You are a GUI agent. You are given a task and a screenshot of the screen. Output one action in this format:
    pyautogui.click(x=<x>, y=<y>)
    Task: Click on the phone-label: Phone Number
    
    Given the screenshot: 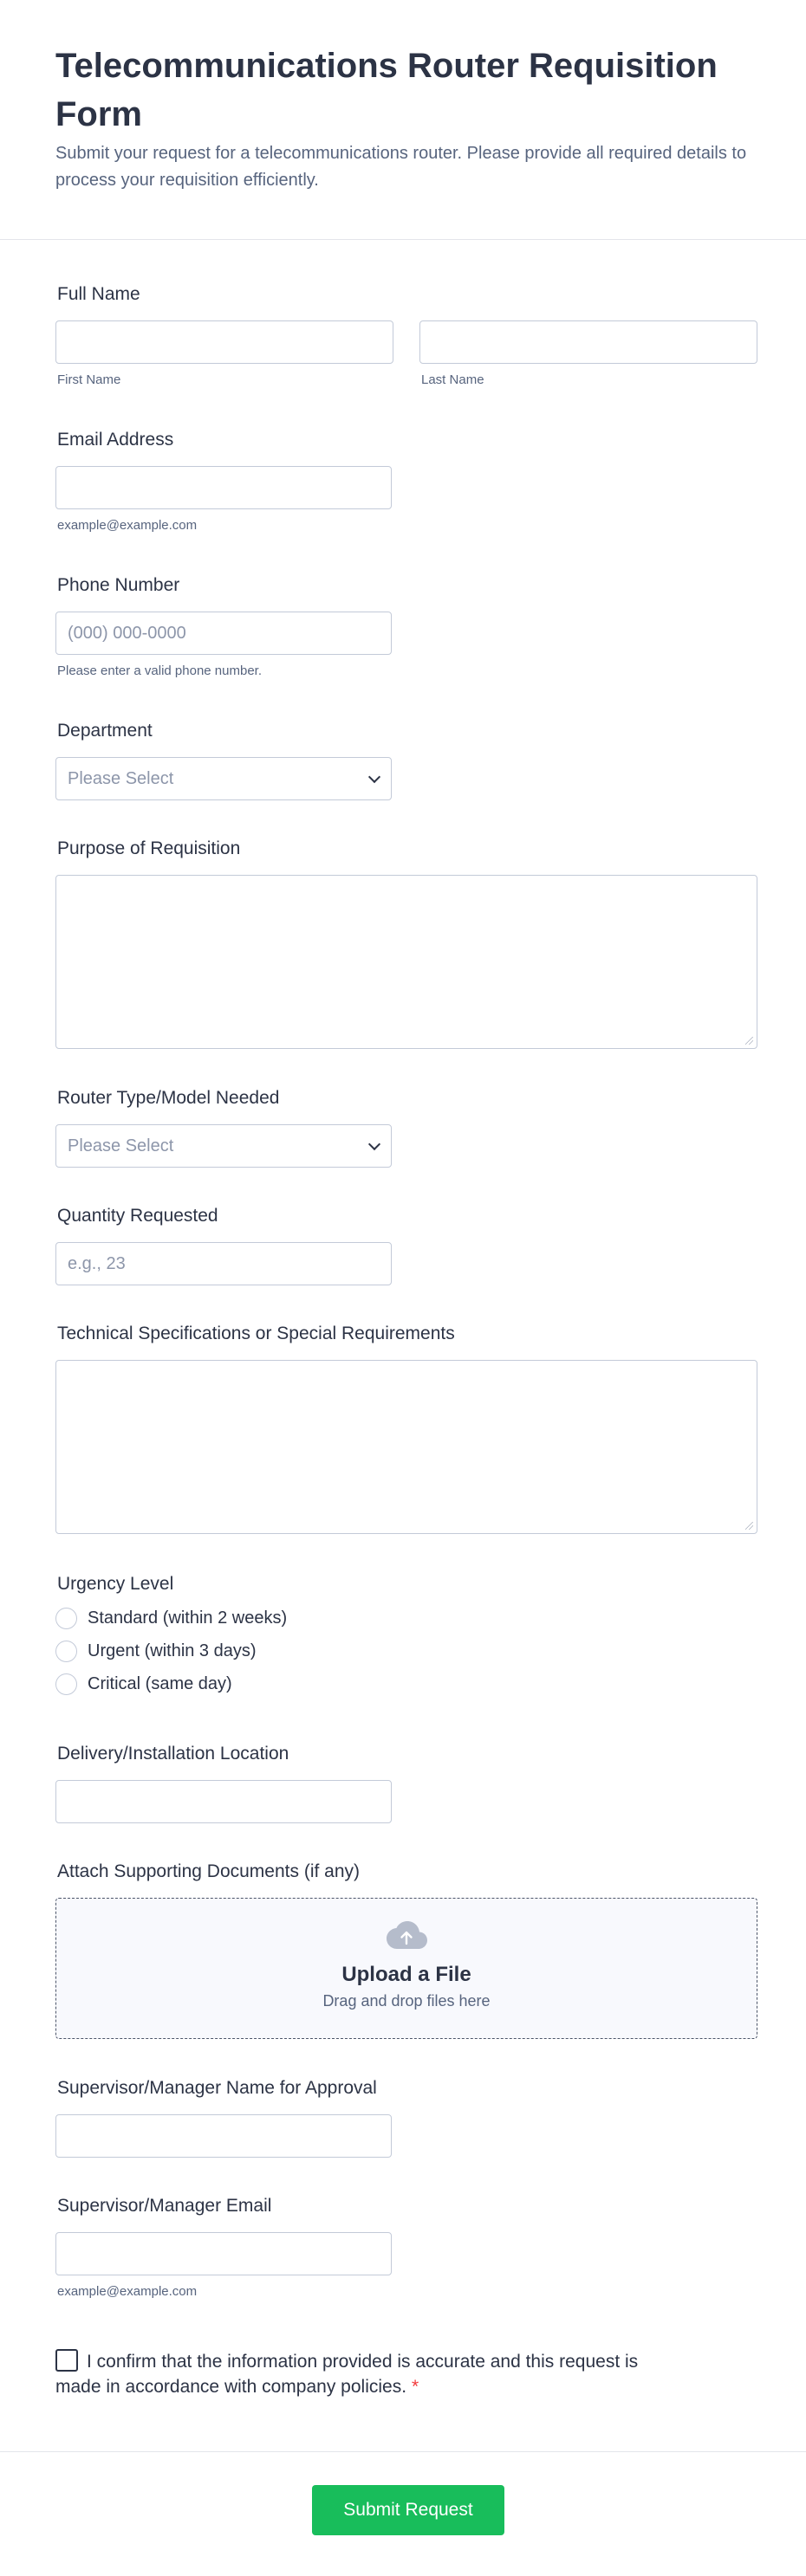 What is the action you would take?
    pyautogui.click(x=118, y=585)
    